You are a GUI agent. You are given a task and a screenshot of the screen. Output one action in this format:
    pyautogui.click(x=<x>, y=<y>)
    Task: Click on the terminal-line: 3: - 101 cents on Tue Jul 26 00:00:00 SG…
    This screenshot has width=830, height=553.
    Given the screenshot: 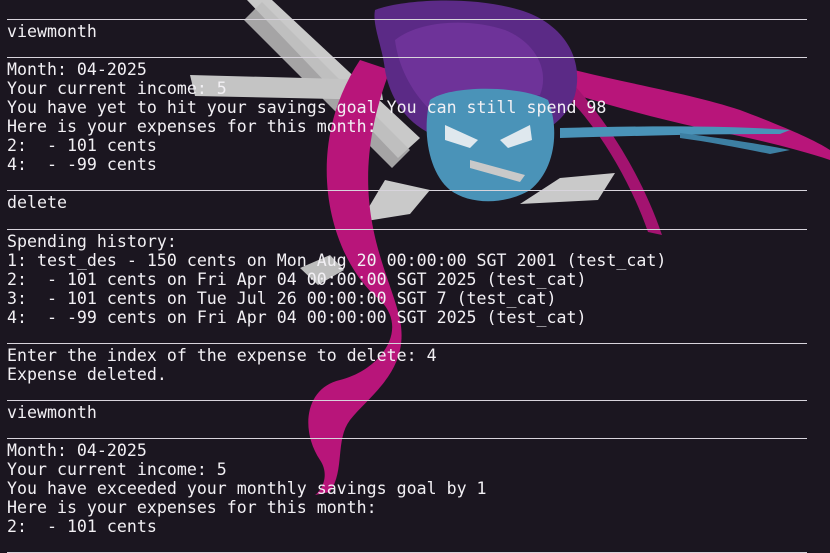 What is the action you would take?
    pyautogui.click(x=282, y=298)
    